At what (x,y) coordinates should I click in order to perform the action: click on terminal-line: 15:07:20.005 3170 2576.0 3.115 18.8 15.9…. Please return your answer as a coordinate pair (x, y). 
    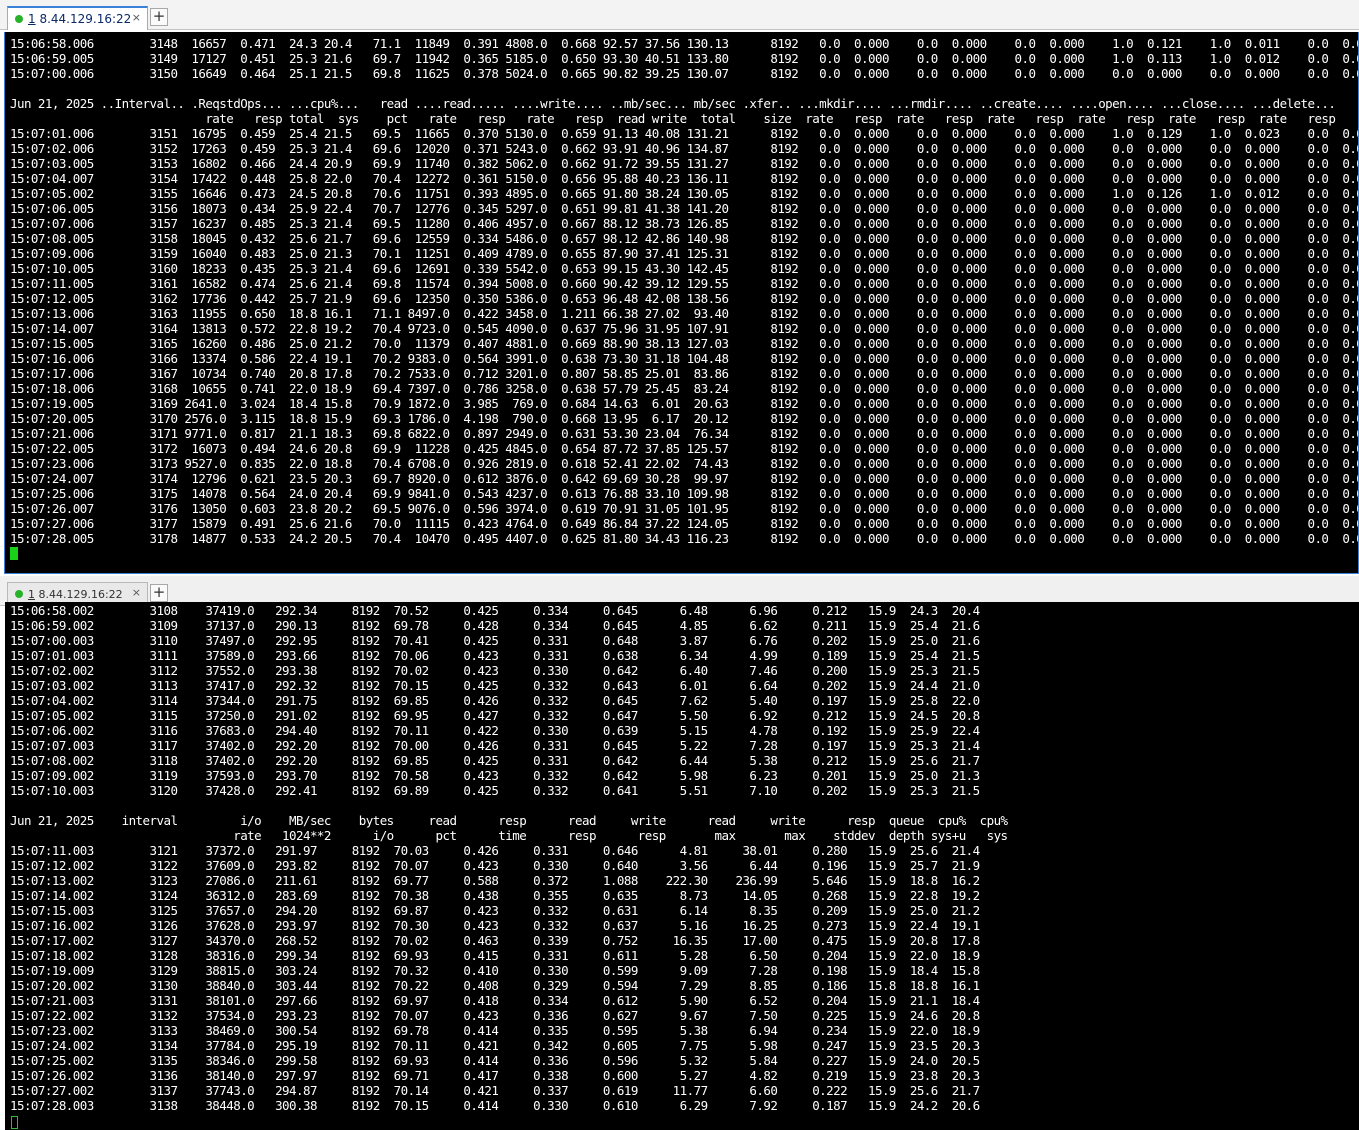
    Looking at the image, I should click on (684, 418).